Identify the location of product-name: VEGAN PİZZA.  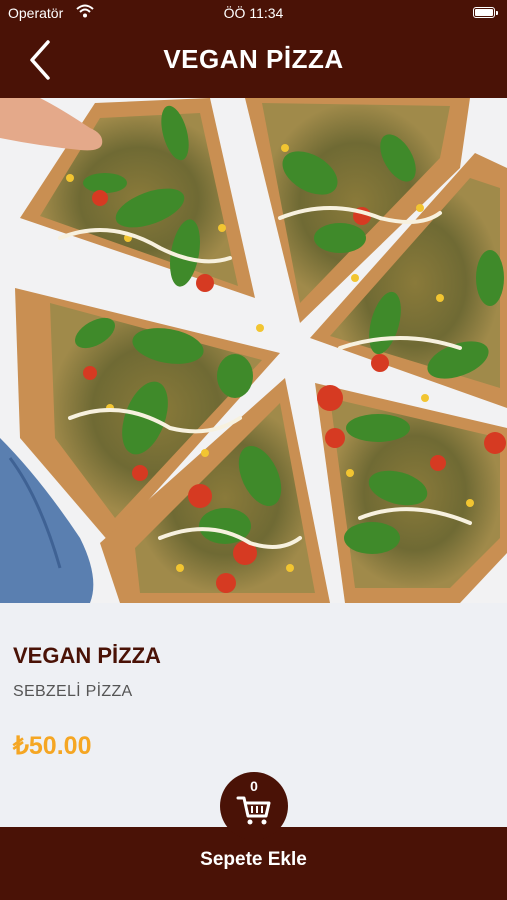
(87, 655).